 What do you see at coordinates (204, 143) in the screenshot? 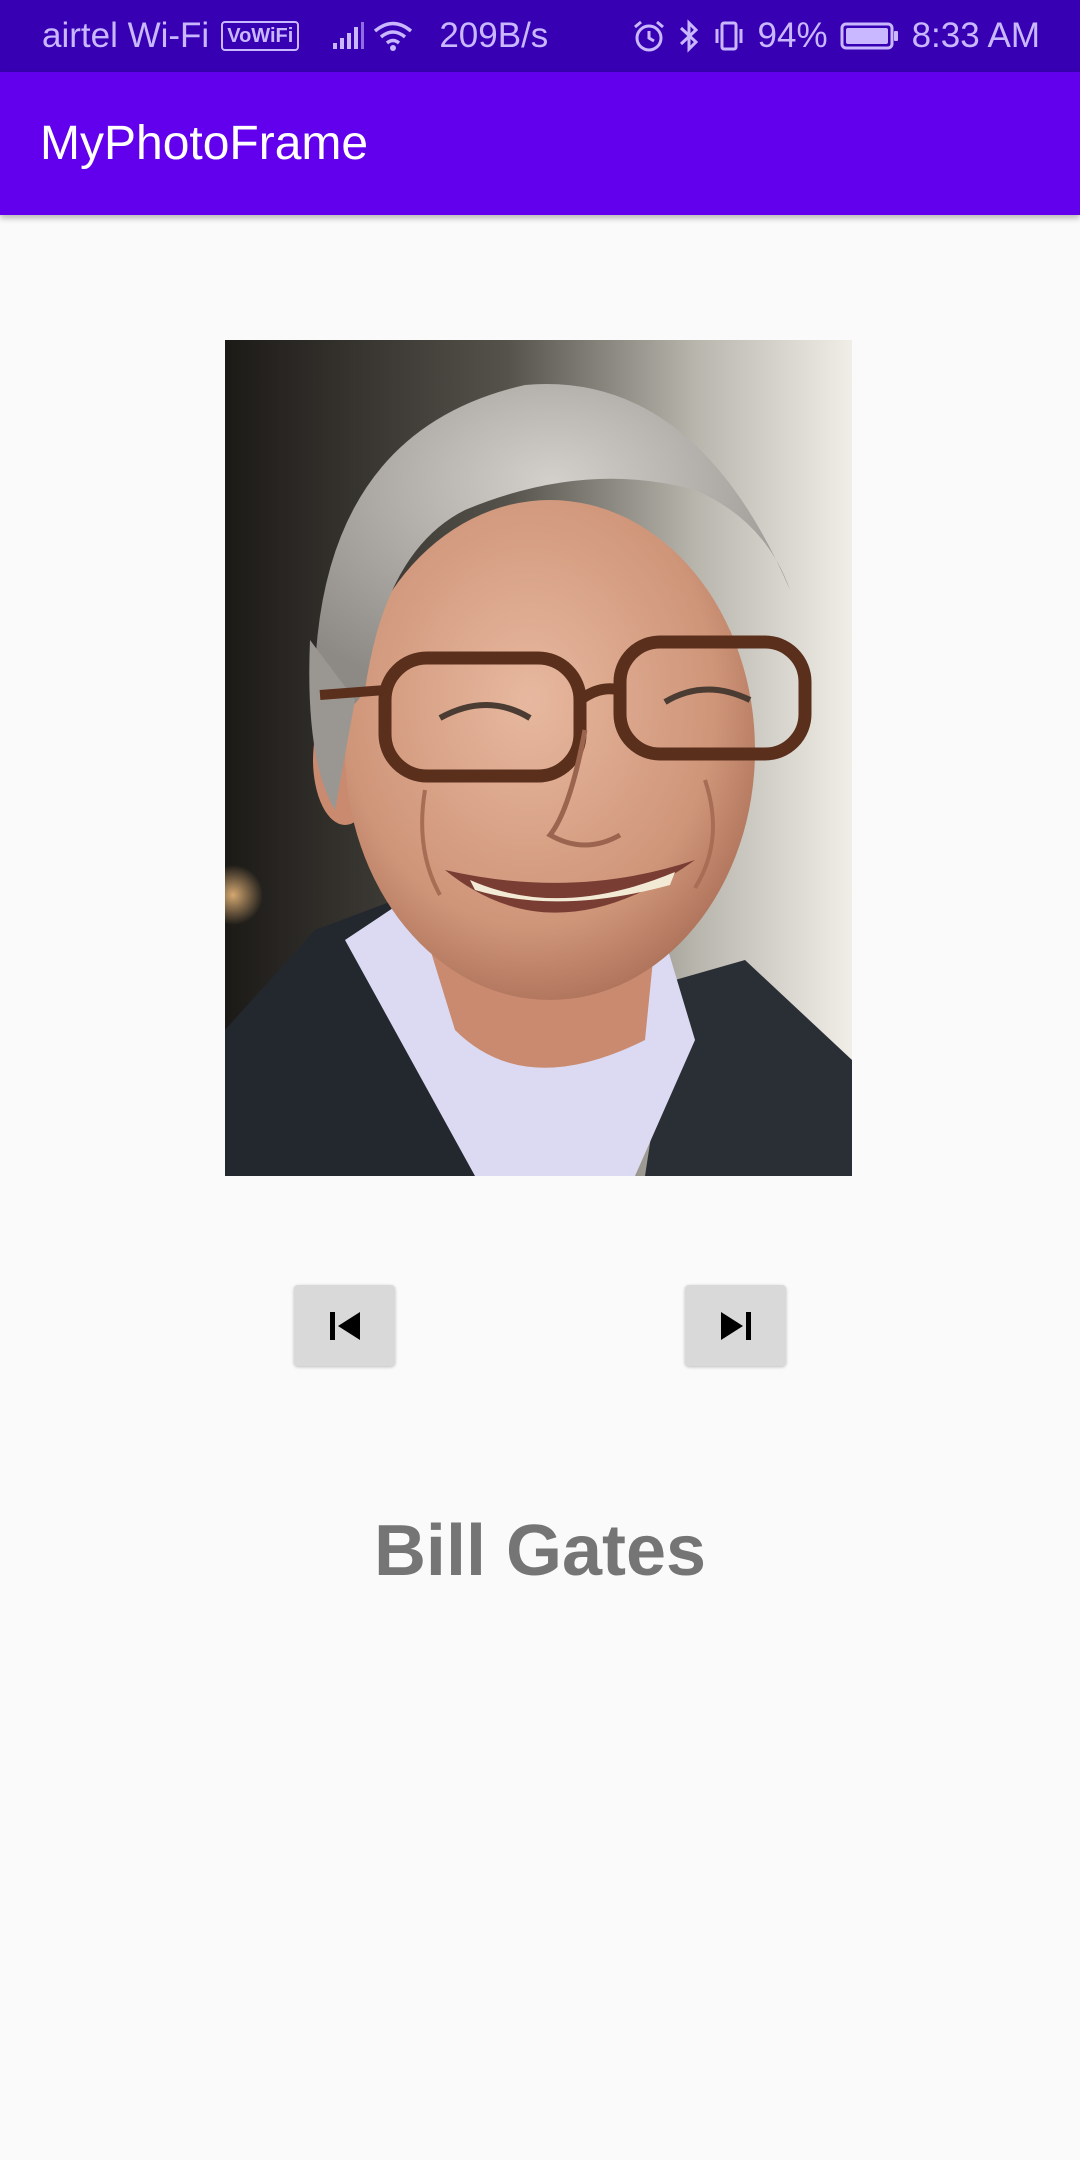
I see `app-title: MyPhotoFrame` at bounding box center [204, 143].